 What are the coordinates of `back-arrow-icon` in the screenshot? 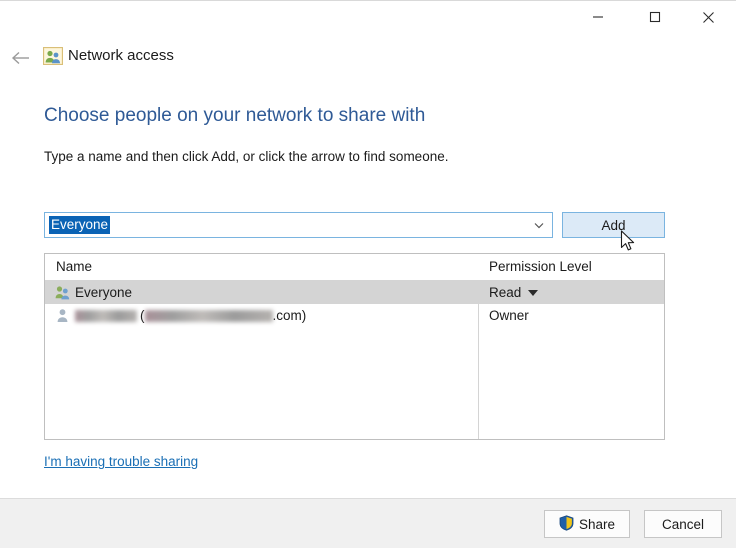 It's located at (21, 58).